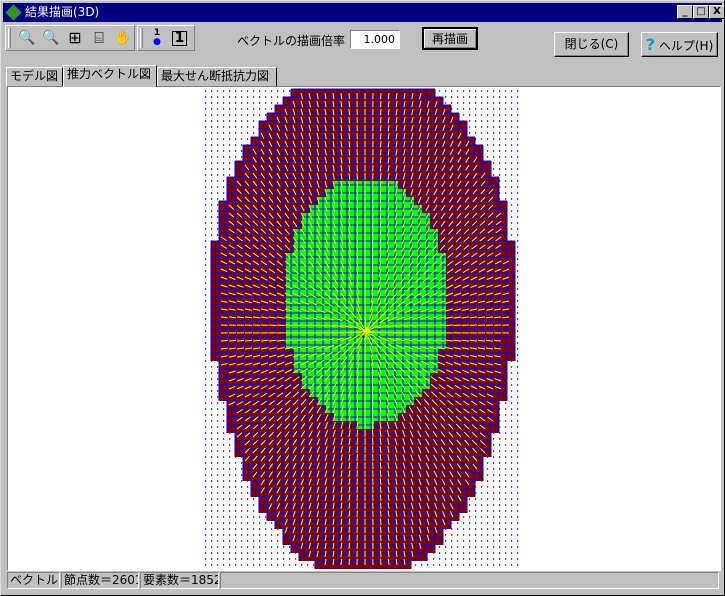  I want to click on title-bar: 結果描画(3D), so click(362, 12).